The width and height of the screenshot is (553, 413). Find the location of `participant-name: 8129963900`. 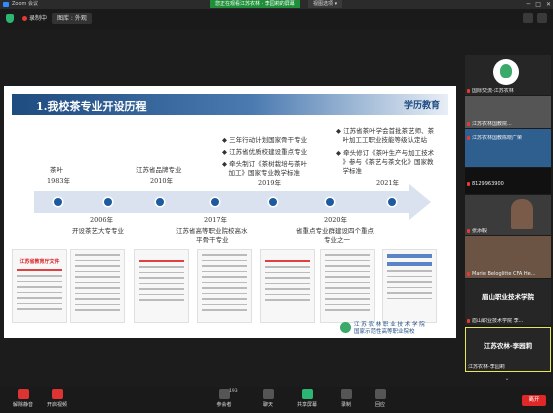

participant-name: 8129963900 is located at coordinates (508, 184).